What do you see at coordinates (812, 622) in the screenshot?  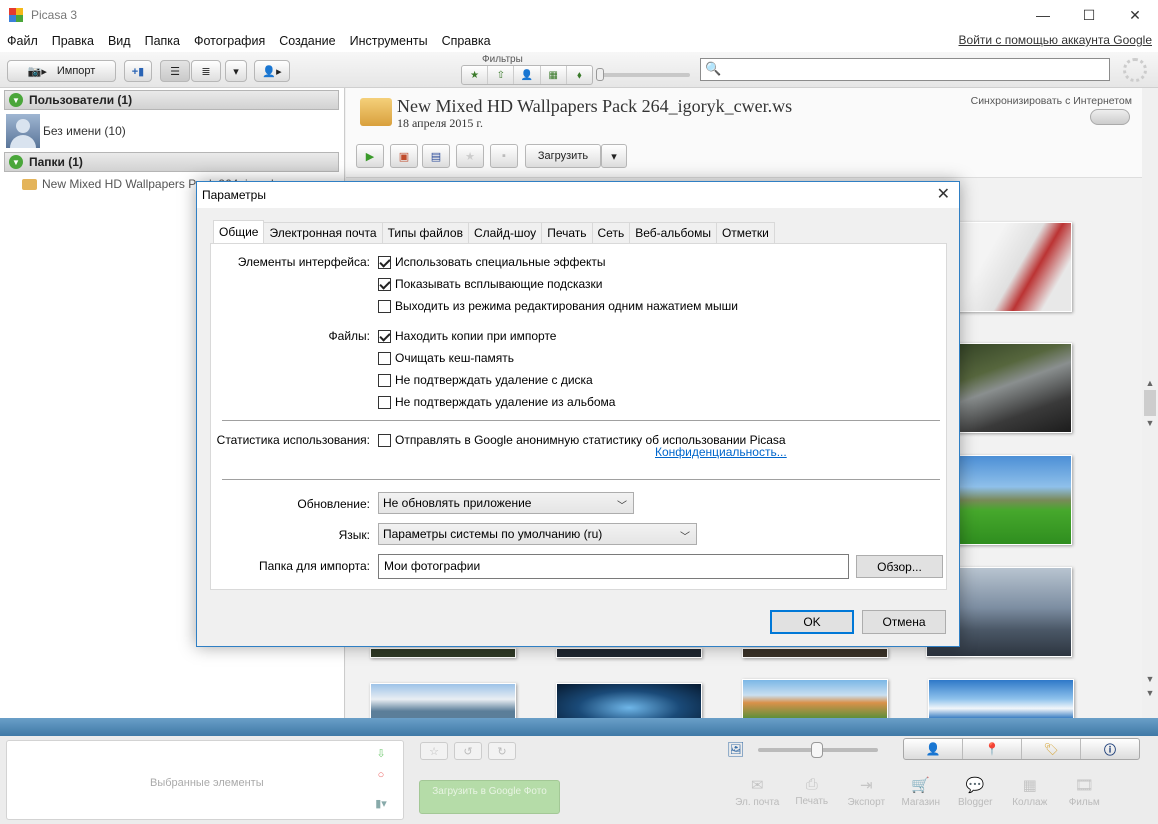 I see `ok-button: OK` at bounding box center [812, 622].